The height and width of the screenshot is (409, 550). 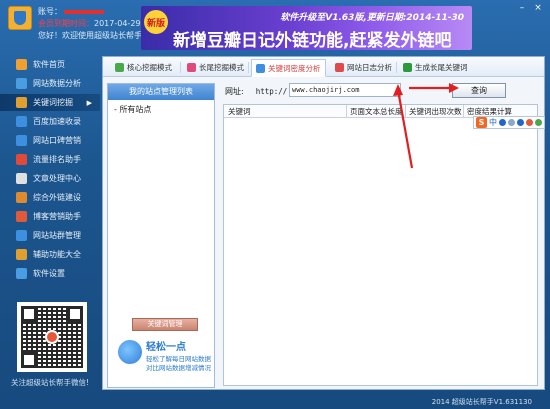 What do you see at coordinates (21, 273) in the screenshot?
I see `gear-icon` at bounding box center [21, 273].